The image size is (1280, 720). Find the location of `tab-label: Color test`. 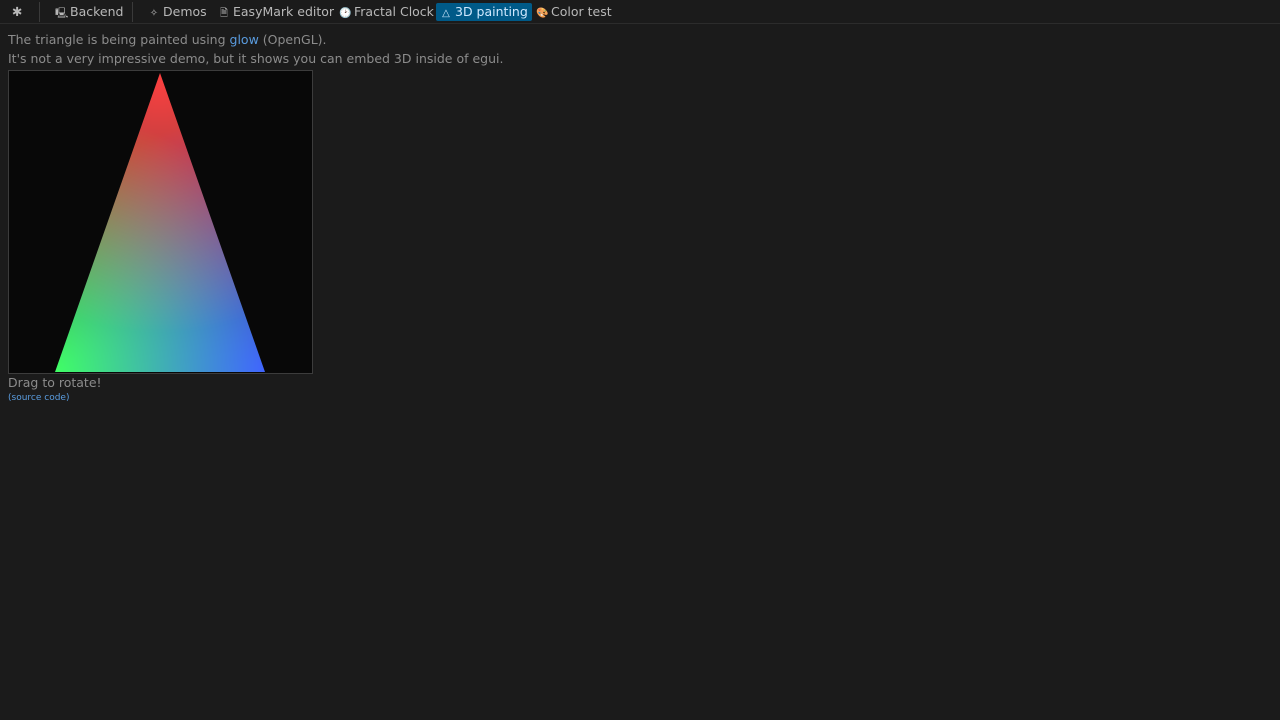

tab-label: Color test is located at coordinates (581, 11).